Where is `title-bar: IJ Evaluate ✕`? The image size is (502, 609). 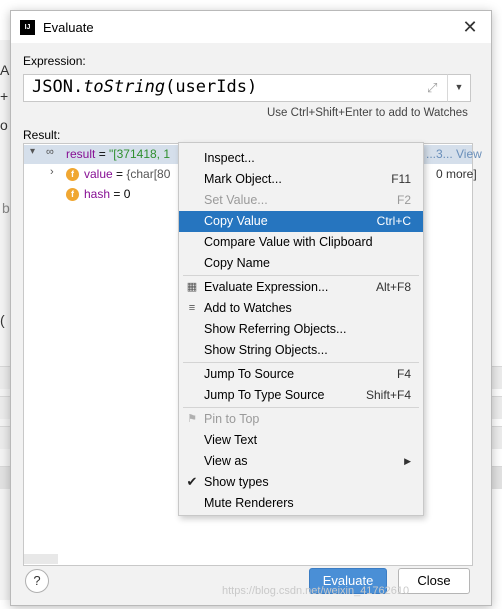 title-bar: IJ Evaluate ✕ is located at coordinates (251, 27).